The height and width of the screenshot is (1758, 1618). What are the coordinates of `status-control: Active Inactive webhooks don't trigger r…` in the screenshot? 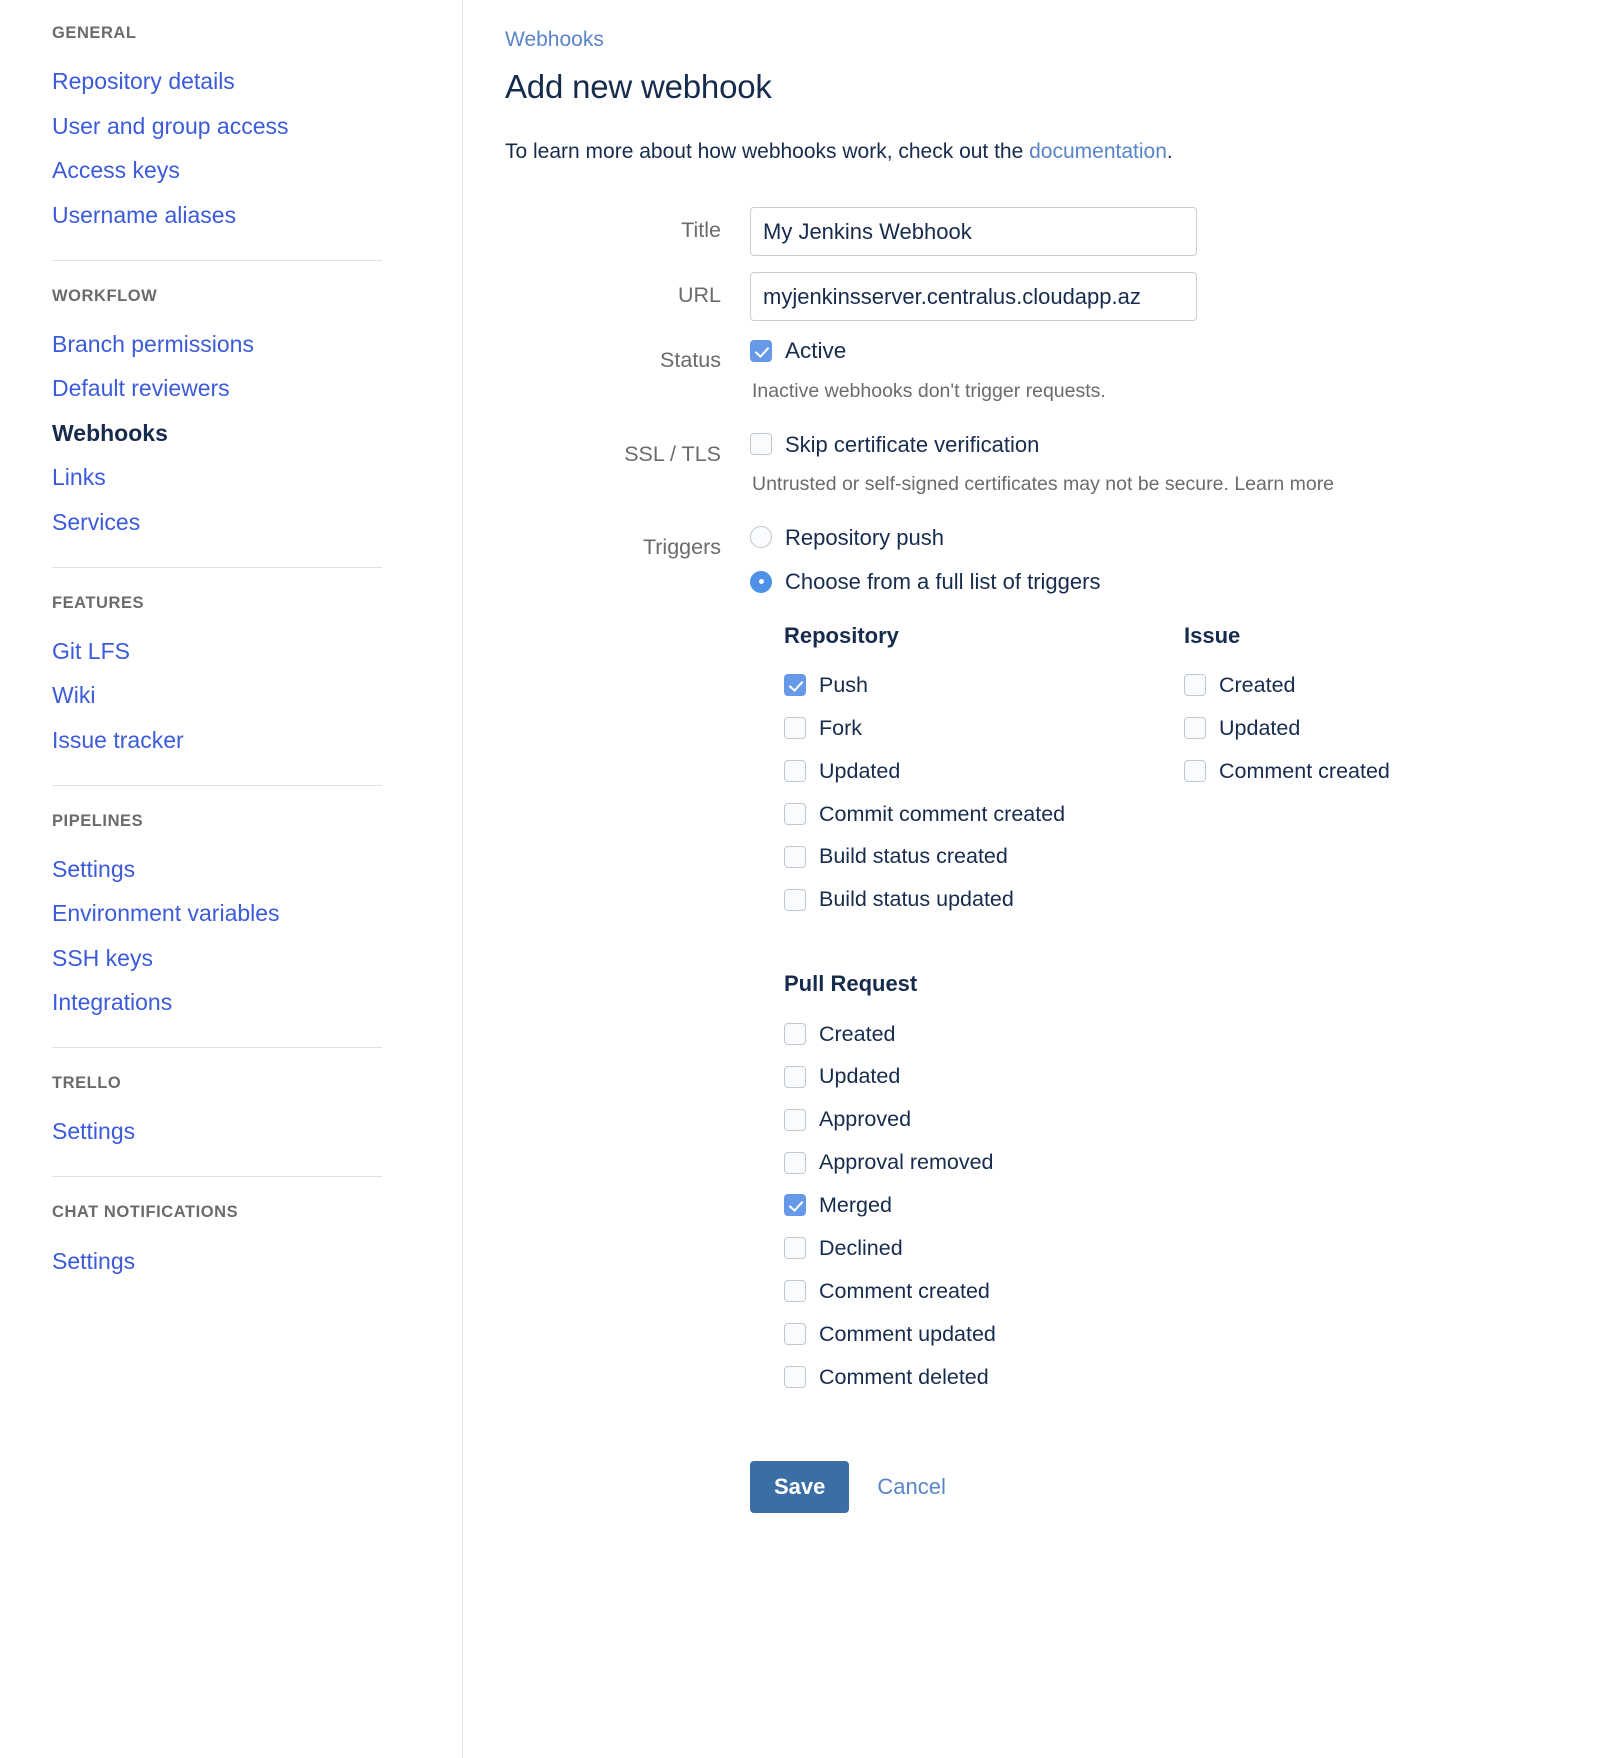 It's located at (1184, 370).